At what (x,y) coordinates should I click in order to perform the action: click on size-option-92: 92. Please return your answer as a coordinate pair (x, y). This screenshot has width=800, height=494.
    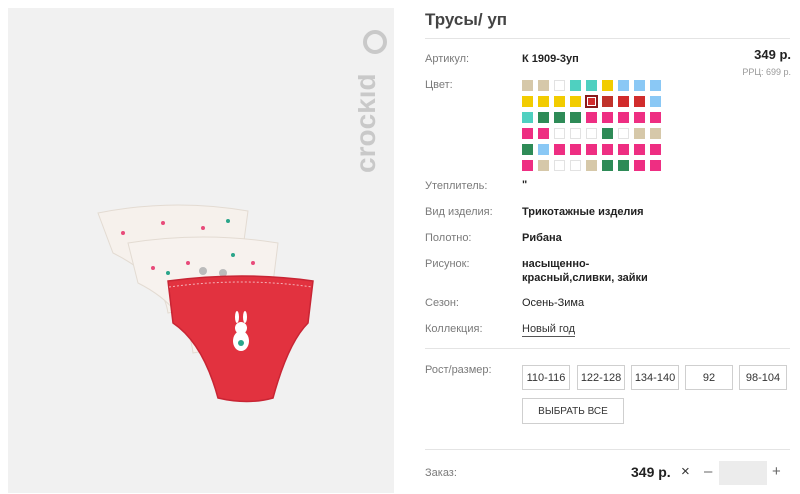
    Looking at the image, I should click on (709, 377).